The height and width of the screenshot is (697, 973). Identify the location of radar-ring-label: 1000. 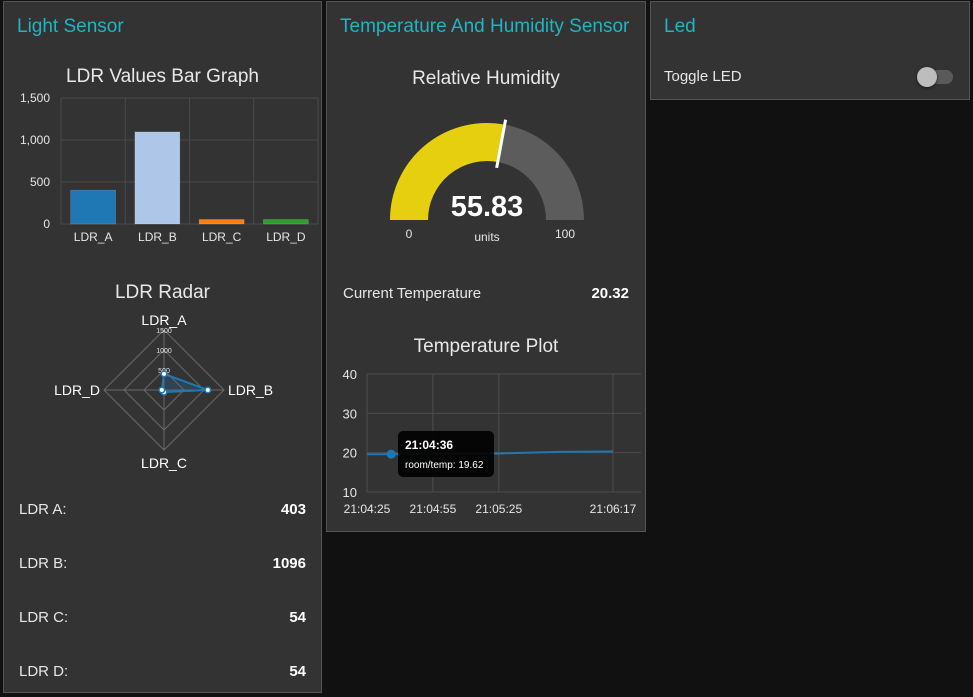
(164, 351).